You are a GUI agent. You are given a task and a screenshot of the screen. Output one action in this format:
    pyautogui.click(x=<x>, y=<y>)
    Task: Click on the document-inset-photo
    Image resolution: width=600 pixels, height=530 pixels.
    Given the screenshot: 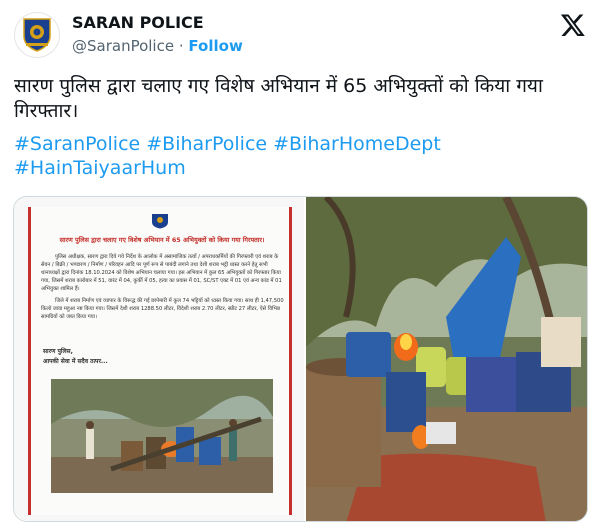 What is the action you would take?
    pyautogui.click(x=162, y=436)
    